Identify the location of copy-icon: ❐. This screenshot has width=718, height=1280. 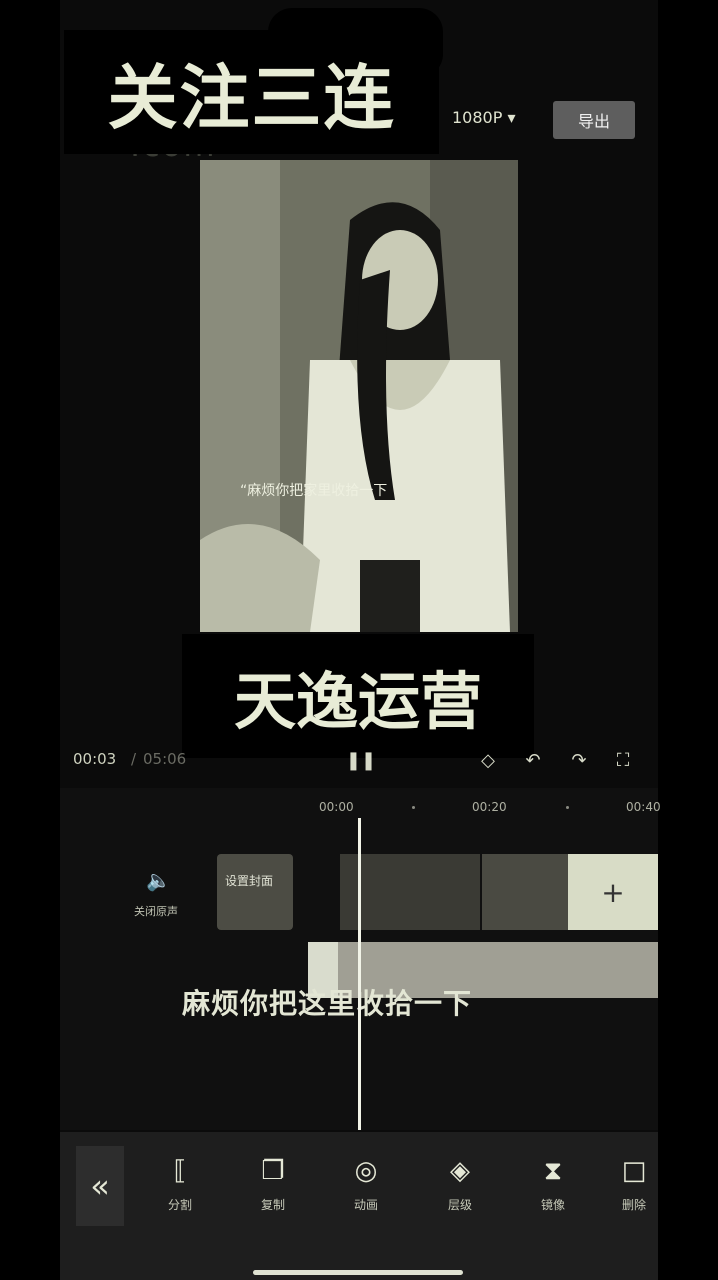
(273, 1171).